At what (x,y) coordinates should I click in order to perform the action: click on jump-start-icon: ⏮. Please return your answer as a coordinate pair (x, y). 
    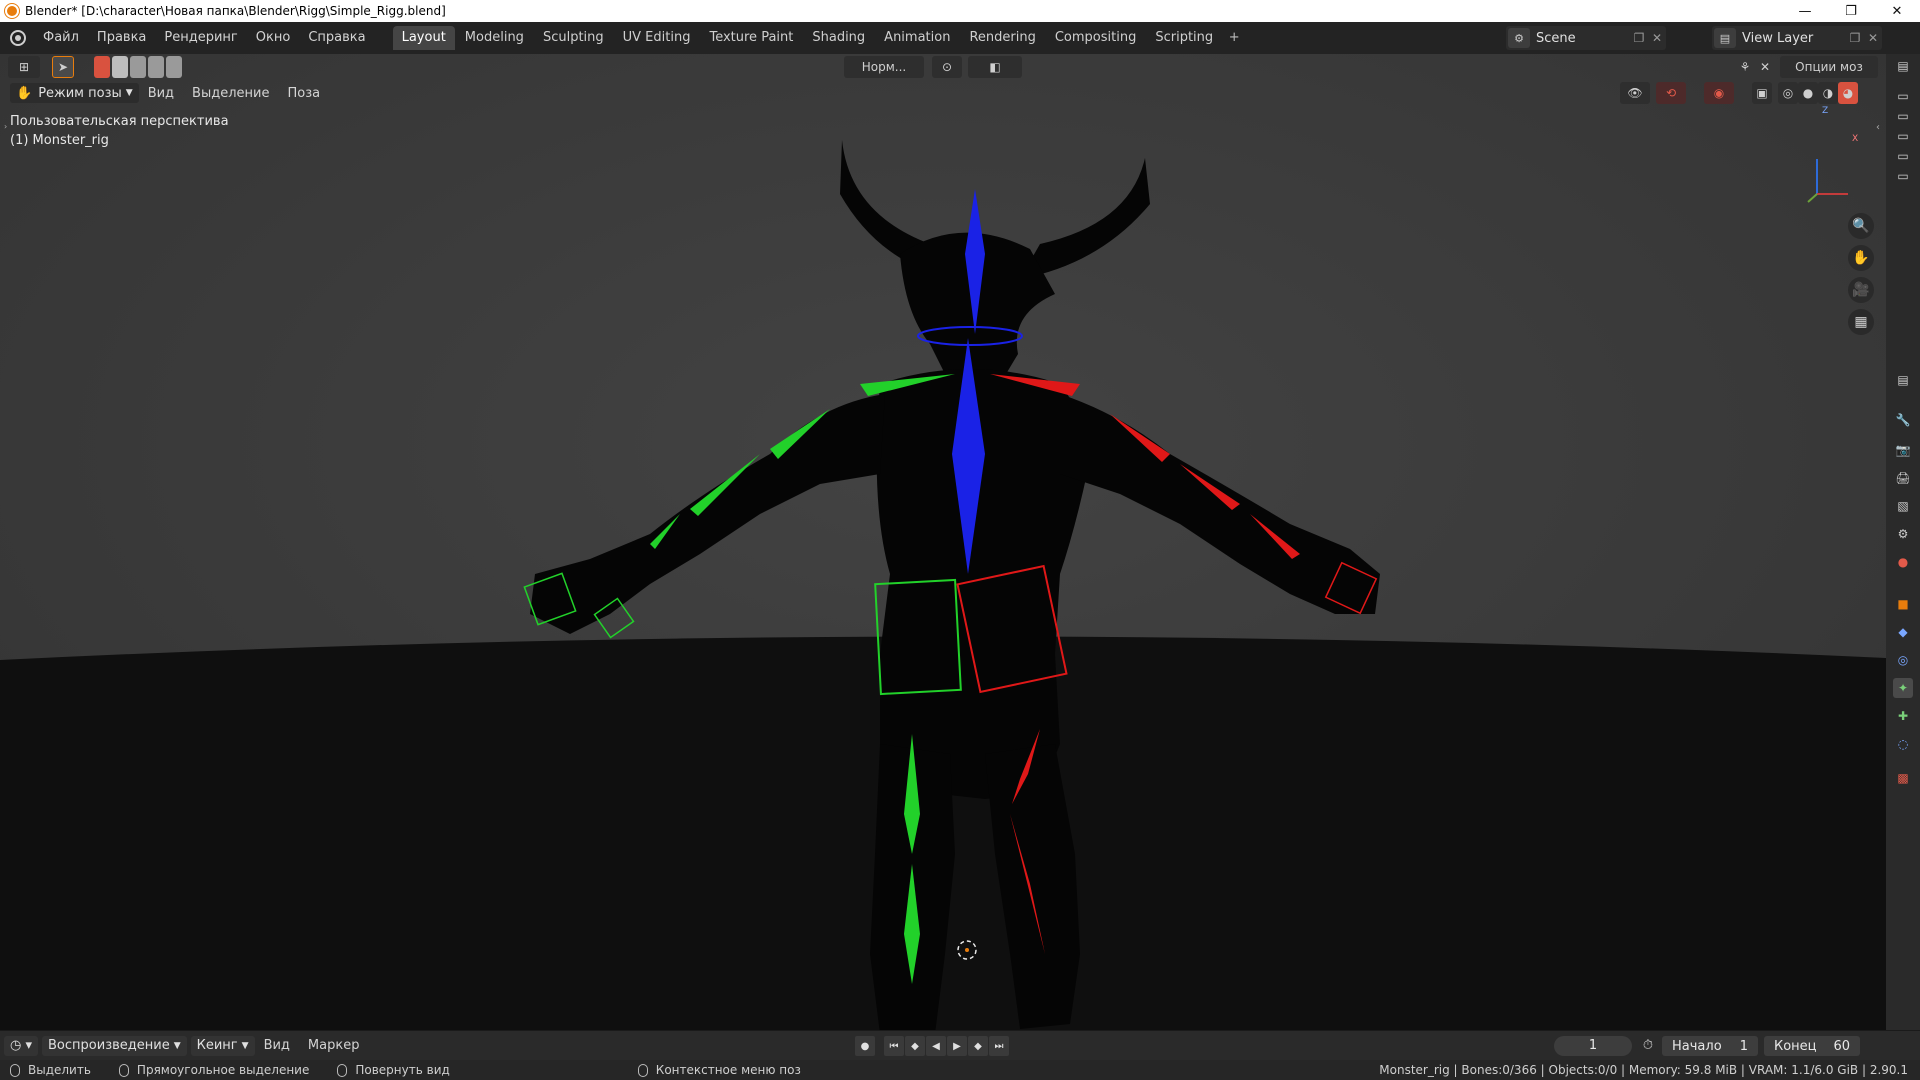
    Looking at the image, I should click on (894, 1046).